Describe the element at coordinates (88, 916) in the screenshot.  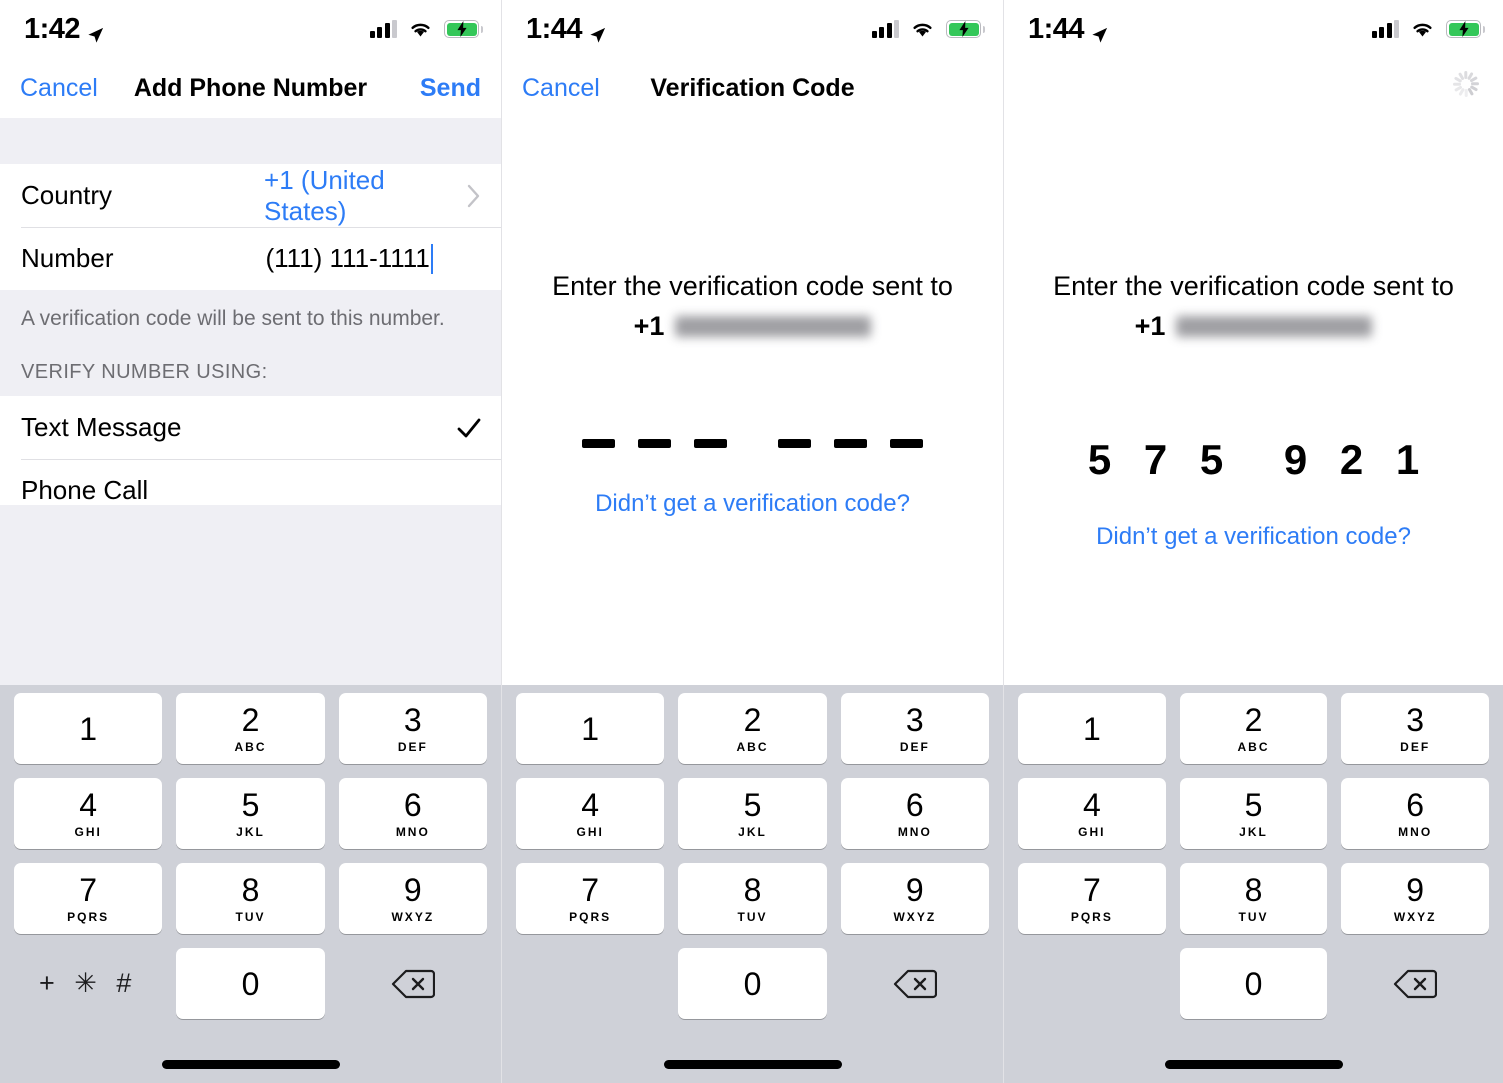
I see `key-letters: PQRS` at that location.